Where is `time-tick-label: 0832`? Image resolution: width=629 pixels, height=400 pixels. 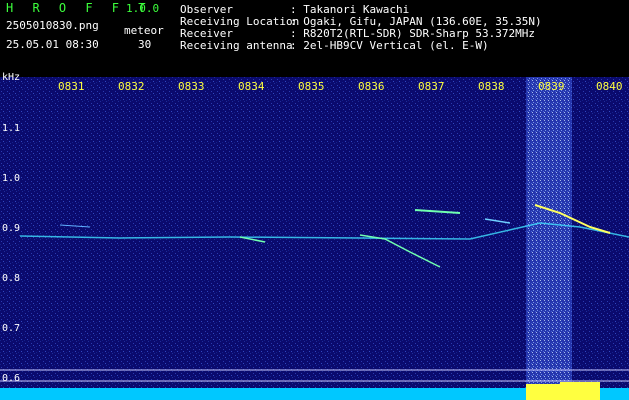
time-tick-label: 0832 is located at coordinates (131, 86).